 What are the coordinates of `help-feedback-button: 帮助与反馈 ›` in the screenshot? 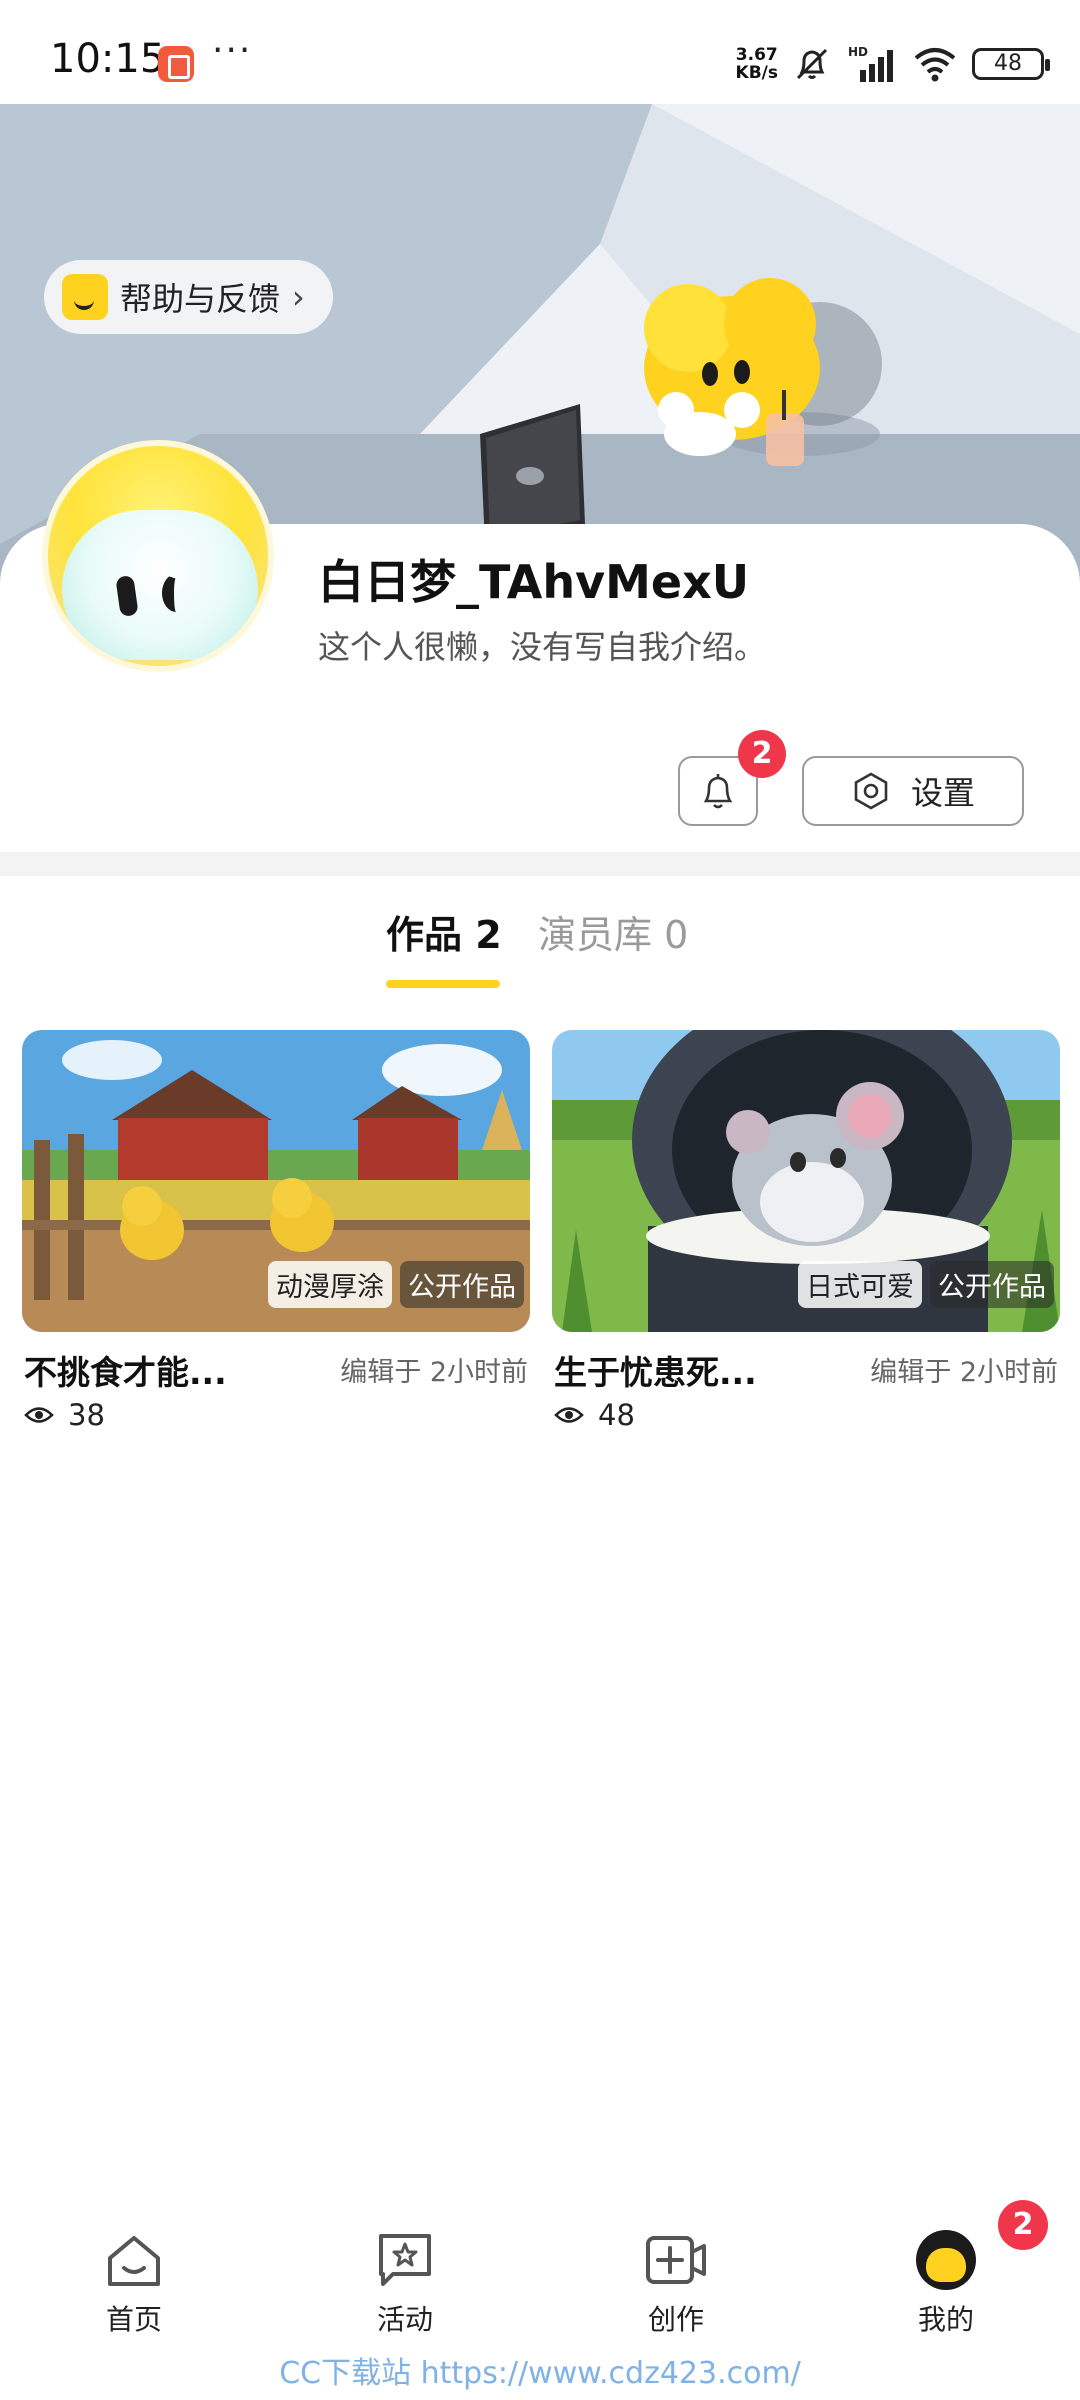 It's located at (188, 297).